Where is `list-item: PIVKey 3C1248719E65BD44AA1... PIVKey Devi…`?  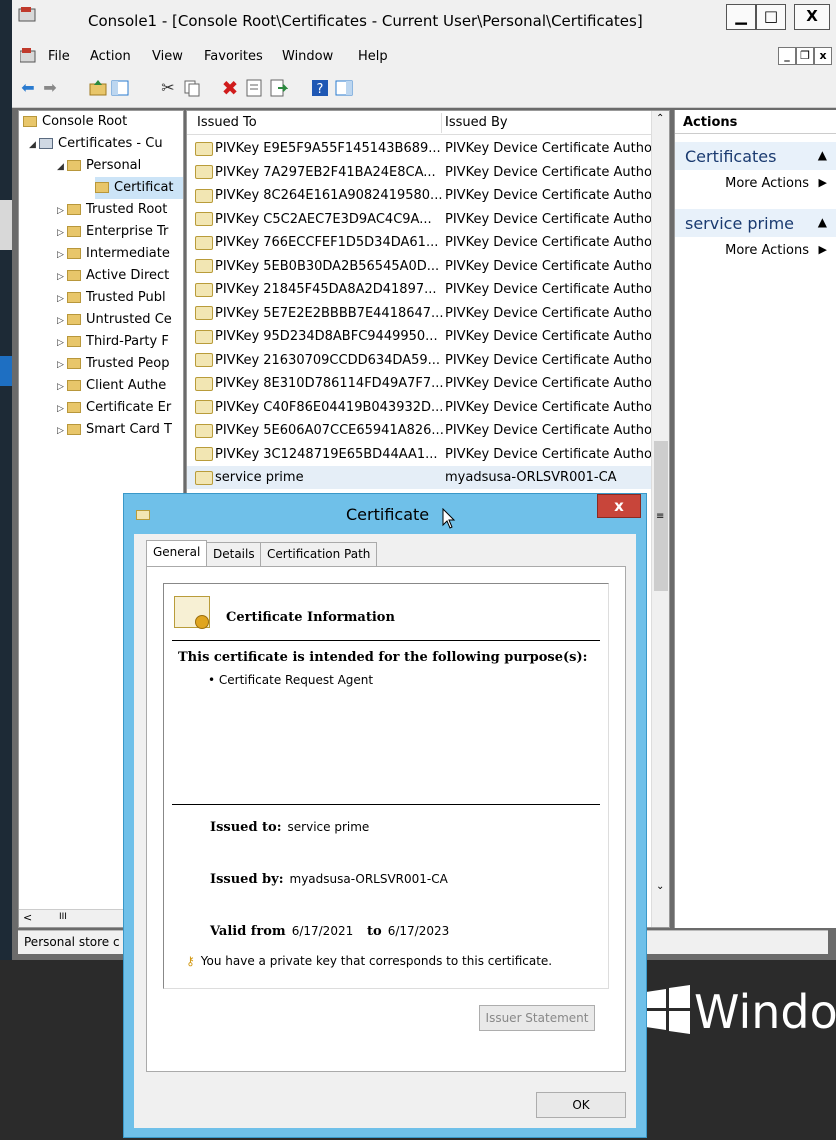
list-item: PIVKey 3C1248719E65BD44AA1... PIVKey Devi… is located at coordinates (420, 454).